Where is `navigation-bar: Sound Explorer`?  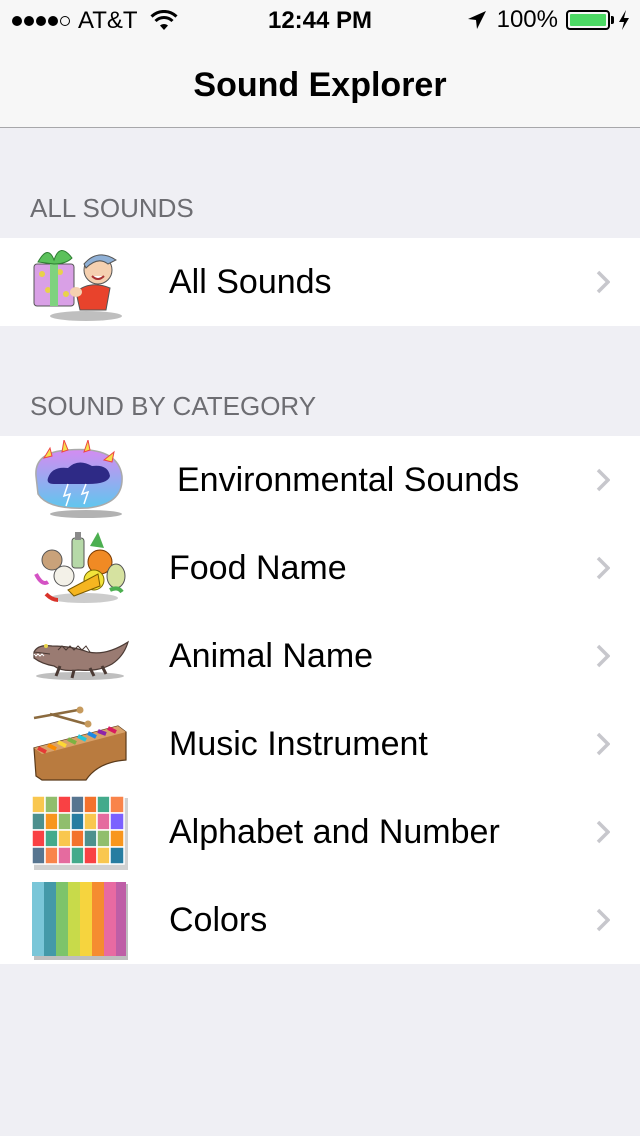 navigation-bar: Sound Explorer is located at coordinates (320, 84).